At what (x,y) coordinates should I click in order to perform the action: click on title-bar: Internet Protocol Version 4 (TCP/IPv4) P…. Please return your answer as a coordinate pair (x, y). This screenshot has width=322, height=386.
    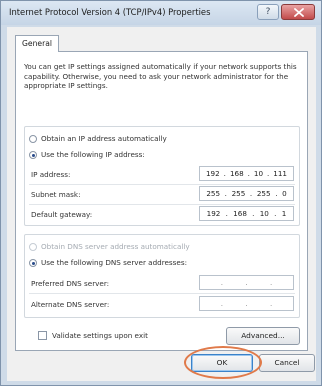
    Looking at the image, I should click on (161, 13).